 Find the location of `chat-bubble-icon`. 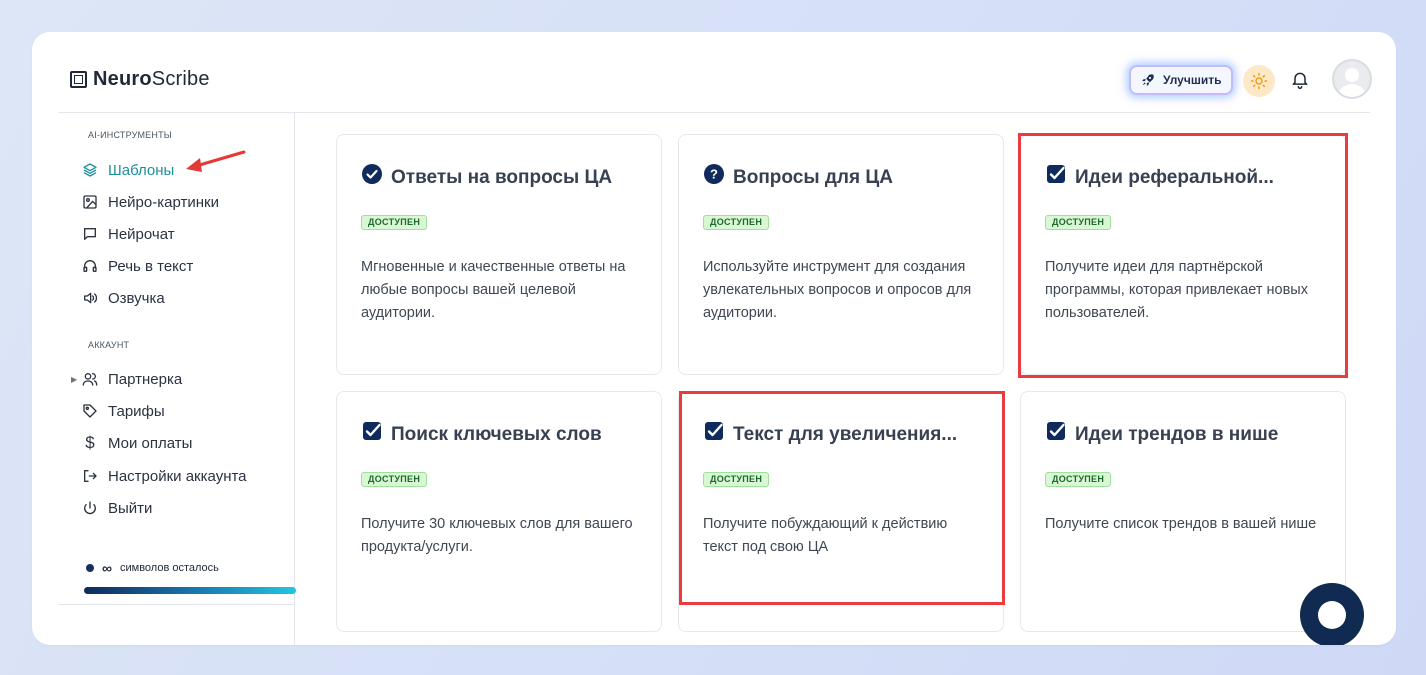

chat-bubble-icon is located at coordinates (90, 234).